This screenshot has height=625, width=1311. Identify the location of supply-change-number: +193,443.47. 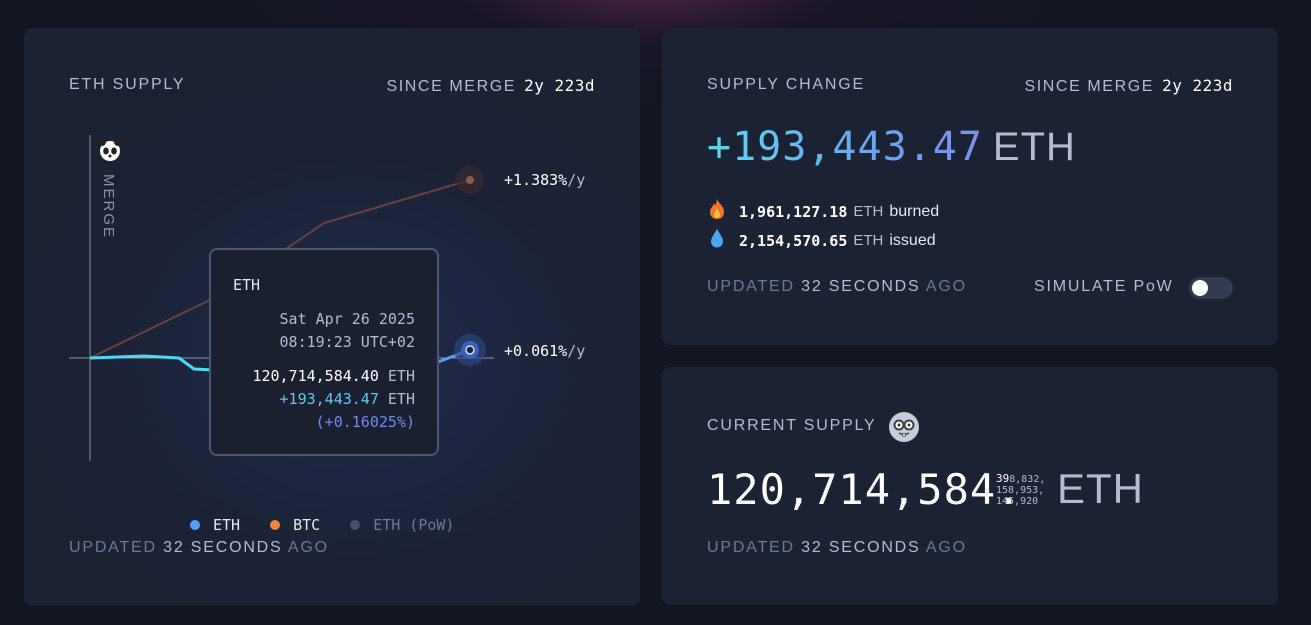
(845, 147).